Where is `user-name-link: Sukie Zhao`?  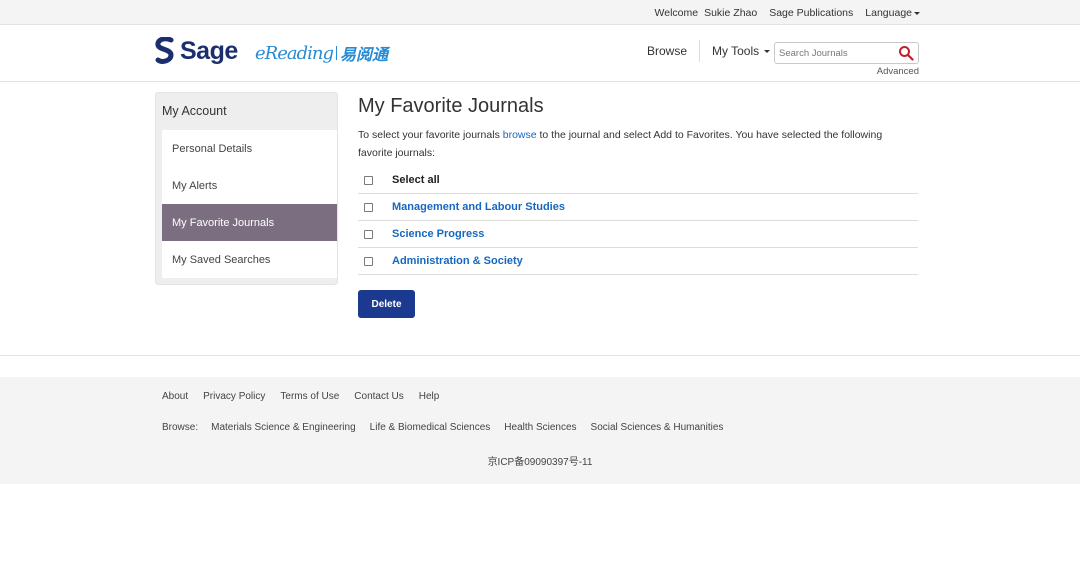
user-name-link: Sukie Zhao is located at coordinates (730, 13).